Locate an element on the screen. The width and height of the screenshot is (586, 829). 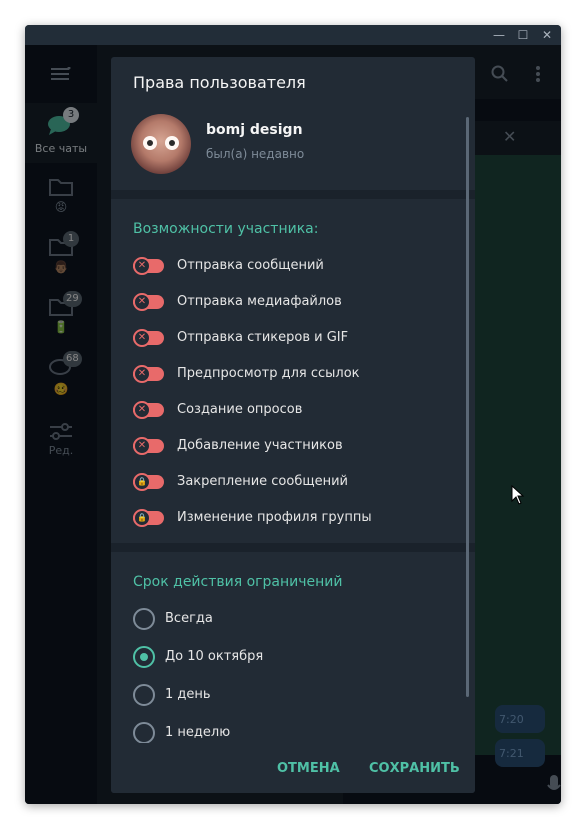
permissions-header: Возможности участника: is located at coordinates (226, 229).